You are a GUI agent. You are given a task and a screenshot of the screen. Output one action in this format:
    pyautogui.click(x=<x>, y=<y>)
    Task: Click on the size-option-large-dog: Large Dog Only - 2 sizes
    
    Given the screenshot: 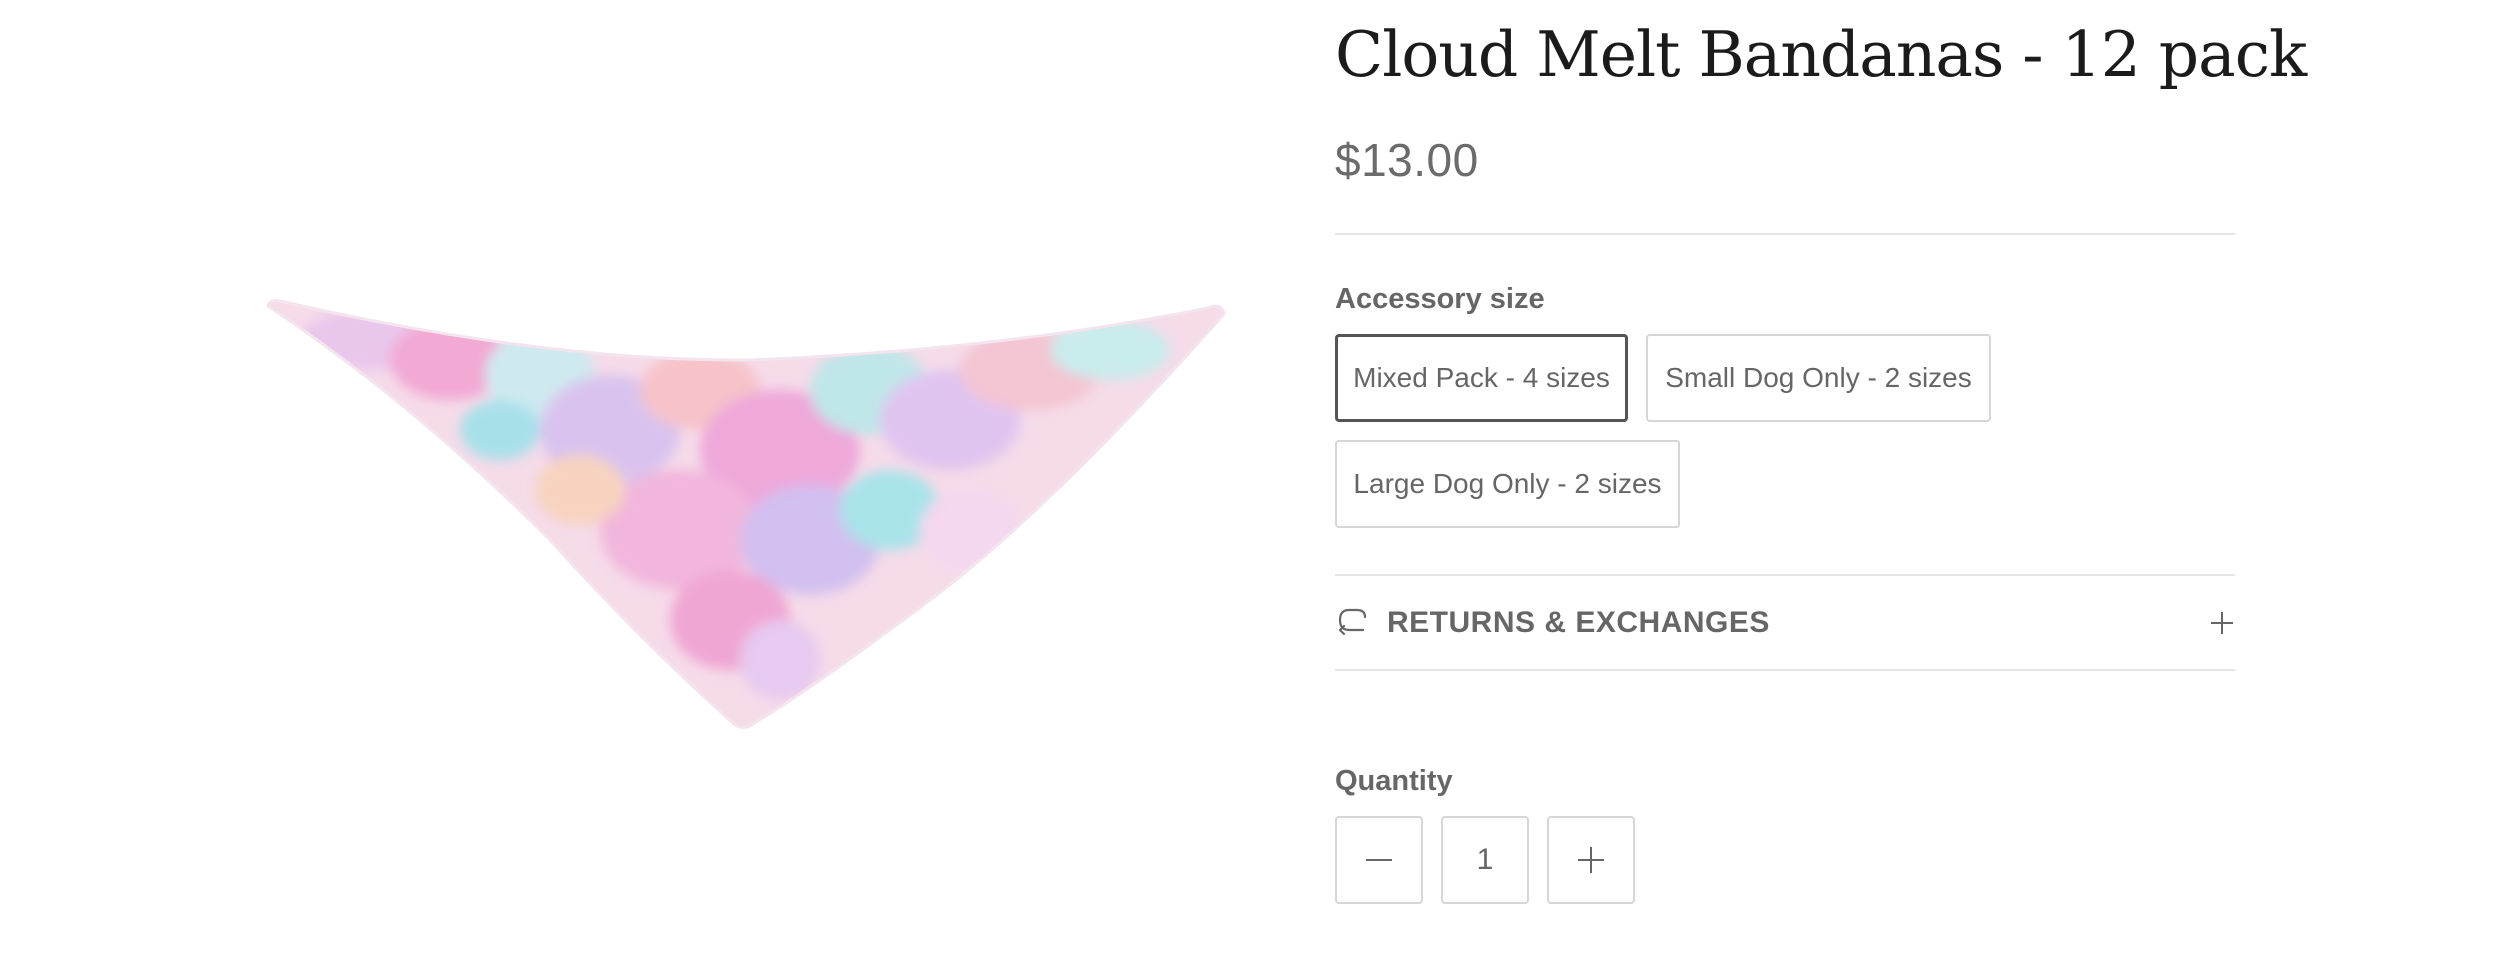 What is the action you would take?
    pyautogui.click(x=1507, y=484)
    